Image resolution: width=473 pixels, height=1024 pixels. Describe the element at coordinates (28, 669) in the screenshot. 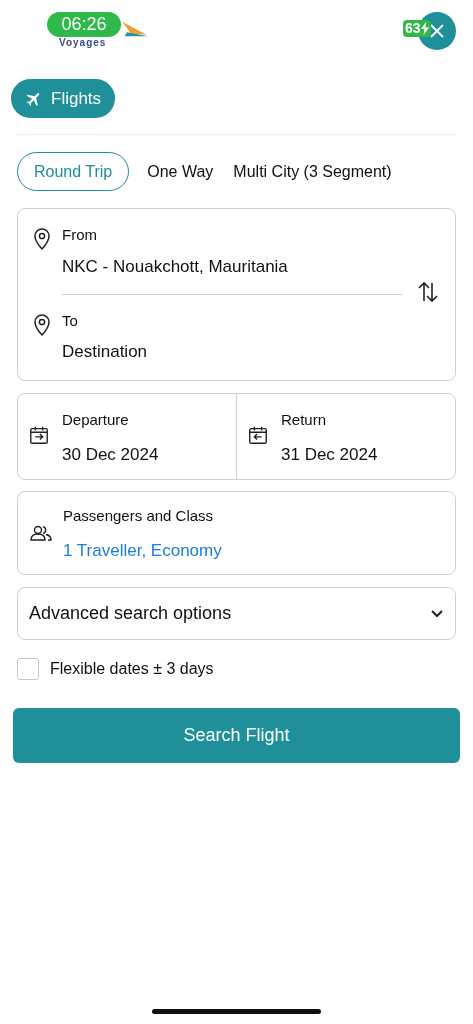

I see `checkbox` at that location.